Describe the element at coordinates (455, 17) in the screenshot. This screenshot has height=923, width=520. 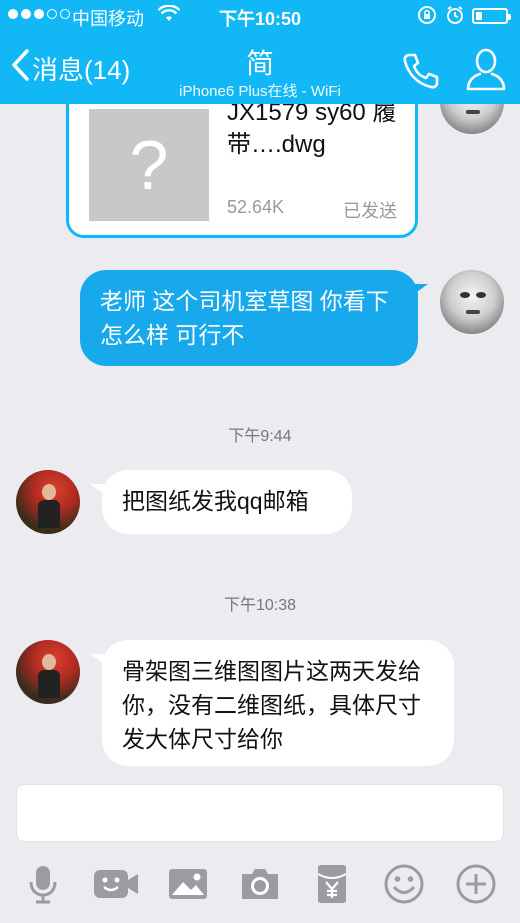
I see `alarm-icon` at that location.